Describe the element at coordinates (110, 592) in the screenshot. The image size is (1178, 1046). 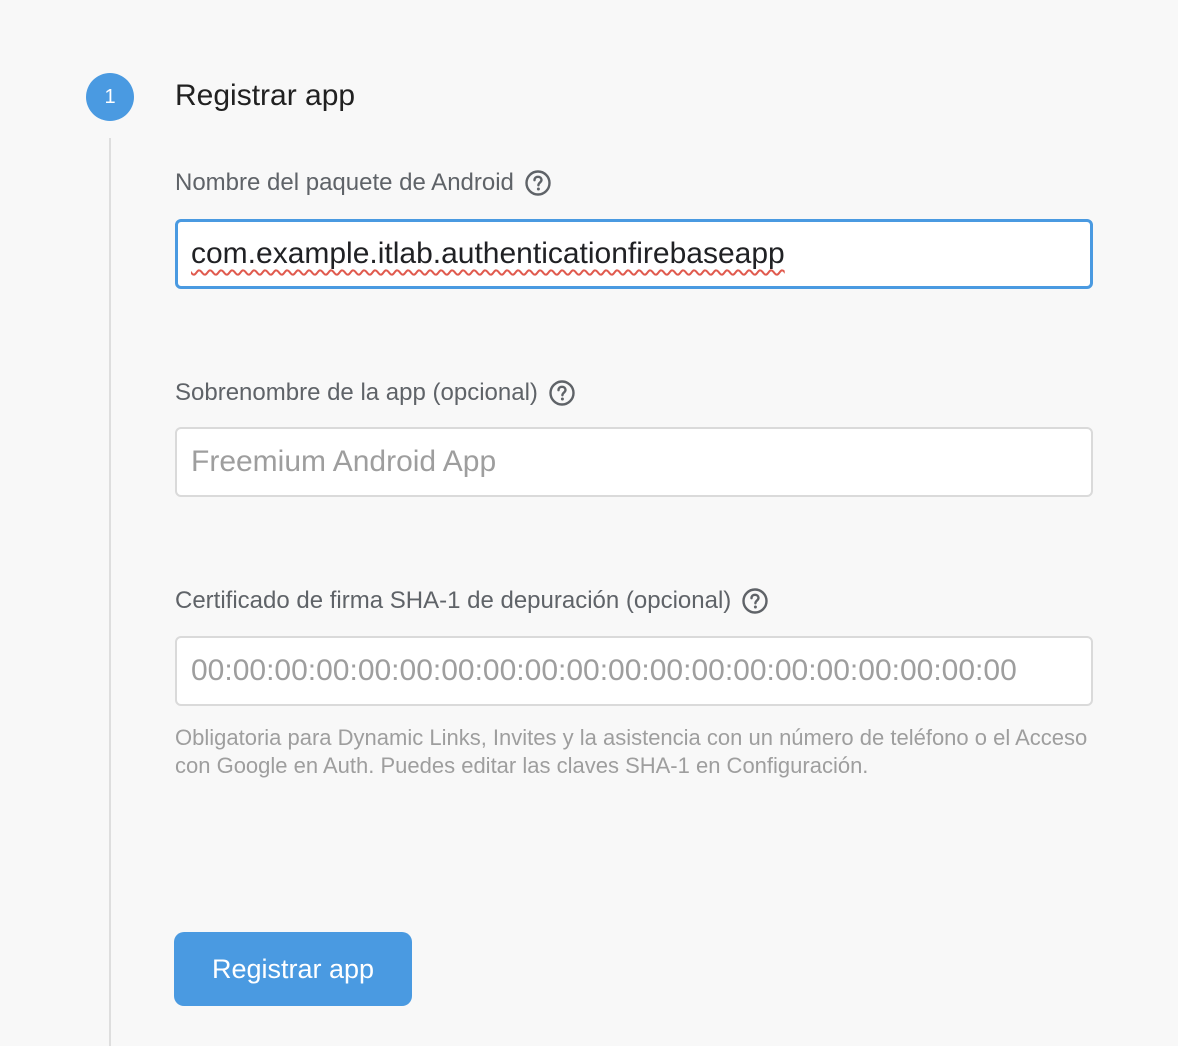
I see `step-connector-line` at that location.